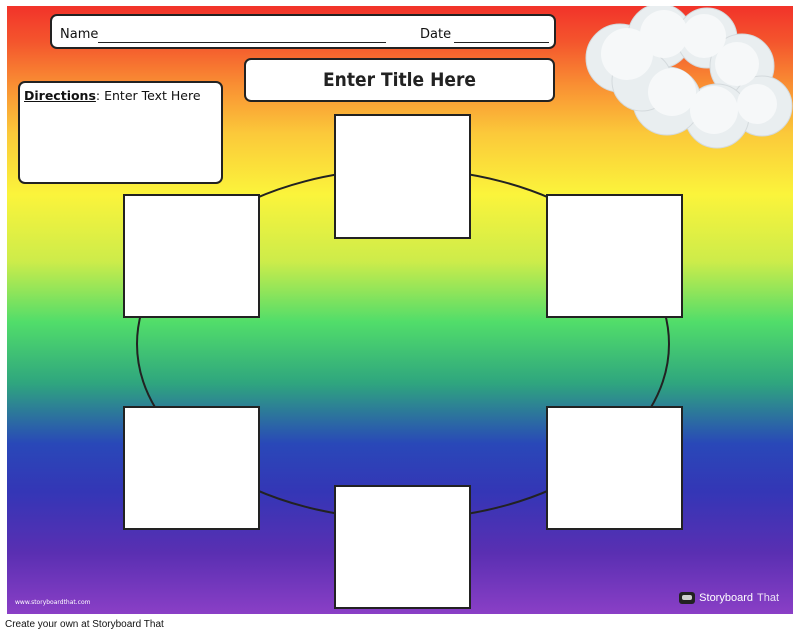 The width and height of the screenshot is (800, 636). What do you see at coordinates (242, 42) in the screenshot?
I see `name-field` at bounding box center [242, 42].